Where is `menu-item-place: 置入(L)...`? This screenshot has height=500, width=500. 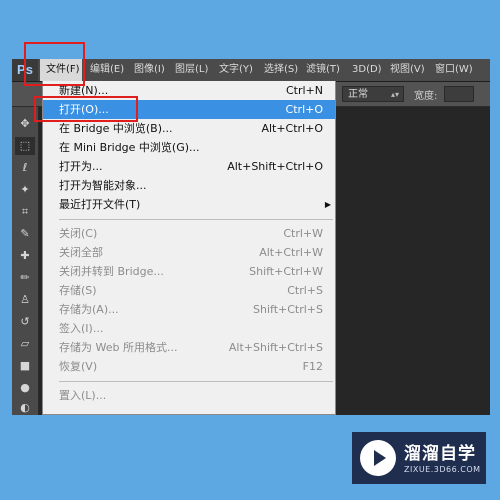 menu-item-place: 置入(L)... is located at coordinates (189, 395).